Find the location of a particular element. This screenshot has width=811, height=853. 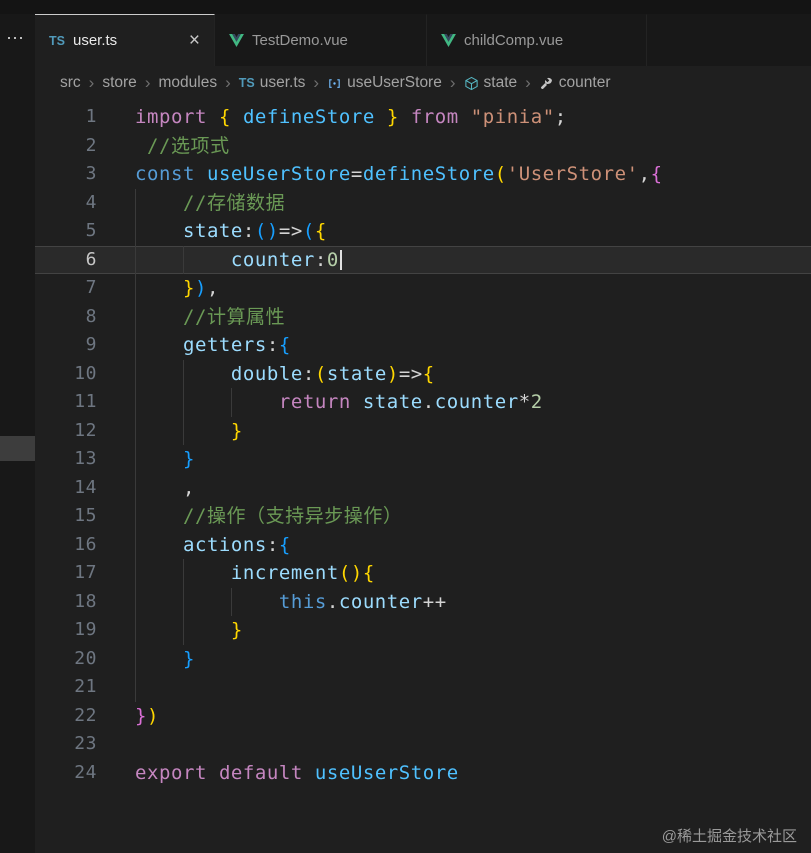

breadcrumb-item-store: store is located at coordinates (119, 83).